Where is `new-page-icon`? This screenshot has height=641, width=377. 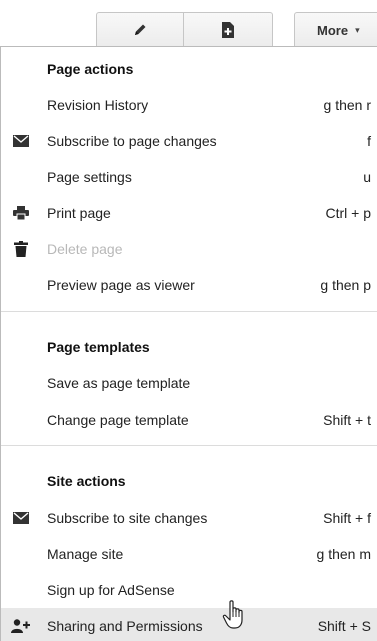 new-page-icon is located at coordinates (228, 30).